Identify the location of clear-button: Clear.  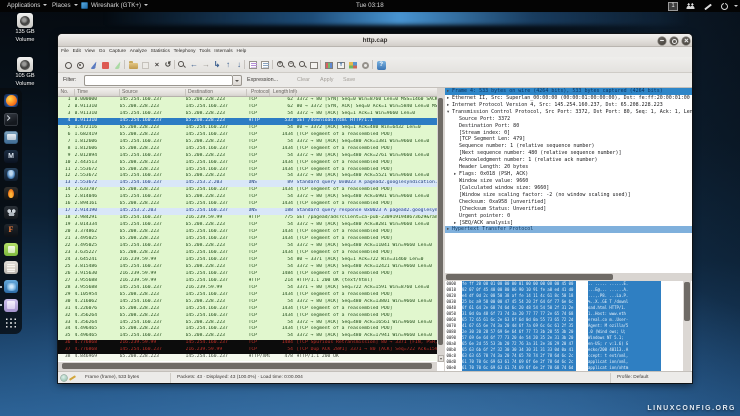
(303, 80).